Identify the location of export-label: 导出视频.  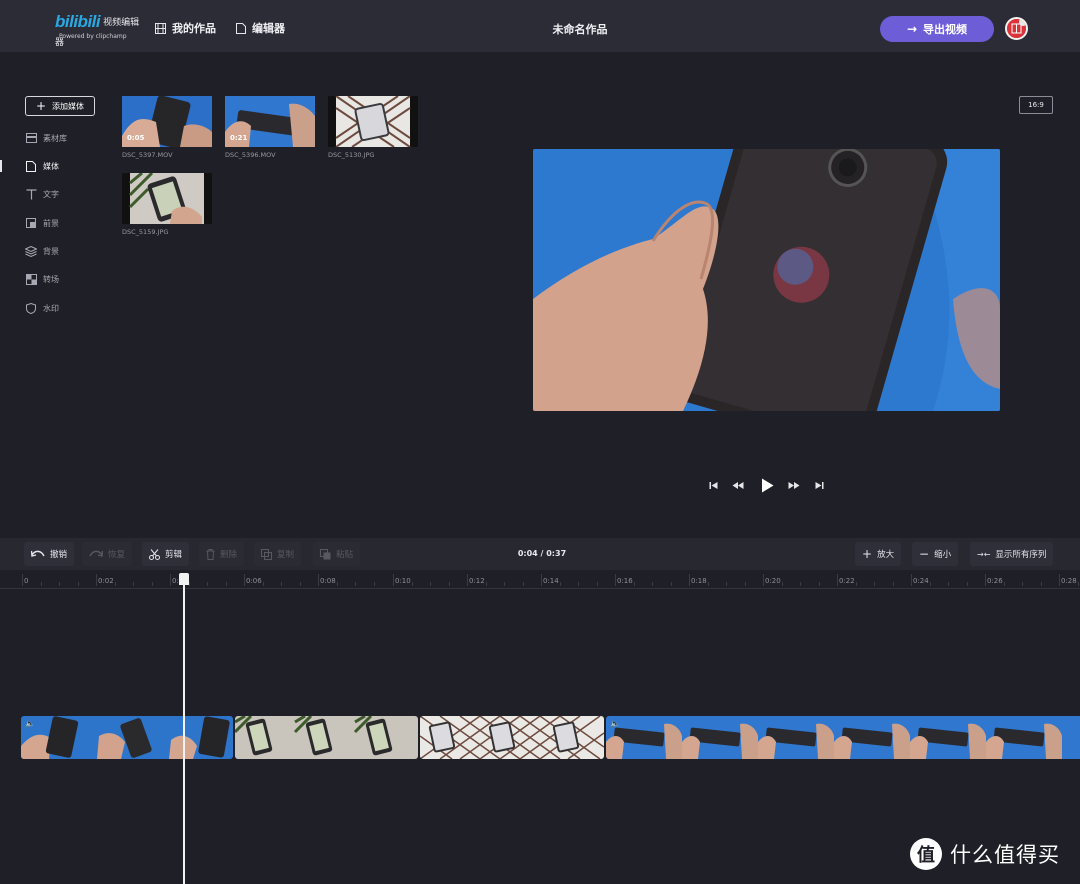
(945, 29).